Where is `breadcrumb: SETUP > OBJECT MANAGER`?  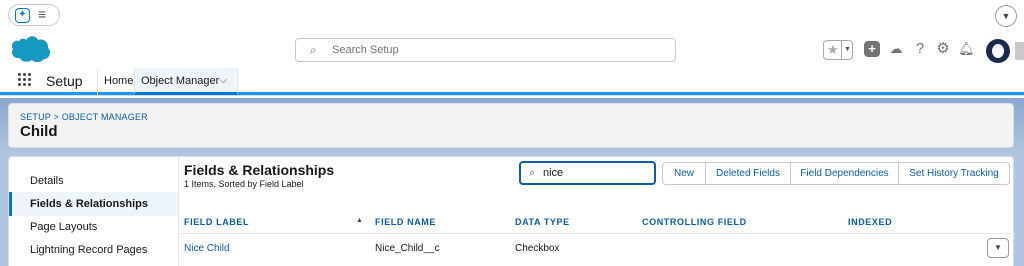
breadcrumb: SETUP > OBJECT MANAGER is located at coordinates (84, 117).